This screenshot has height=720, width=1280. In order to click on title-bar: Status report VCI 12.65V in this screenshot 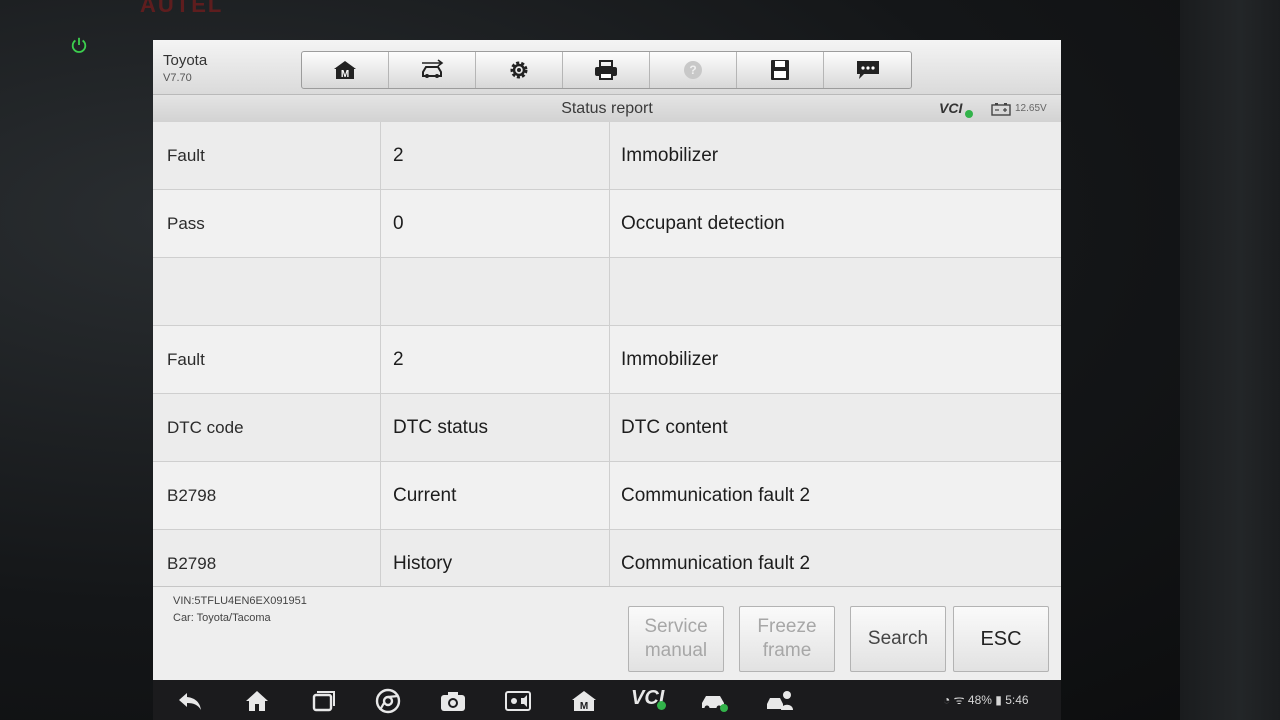, I will do `click(607, 109)`.